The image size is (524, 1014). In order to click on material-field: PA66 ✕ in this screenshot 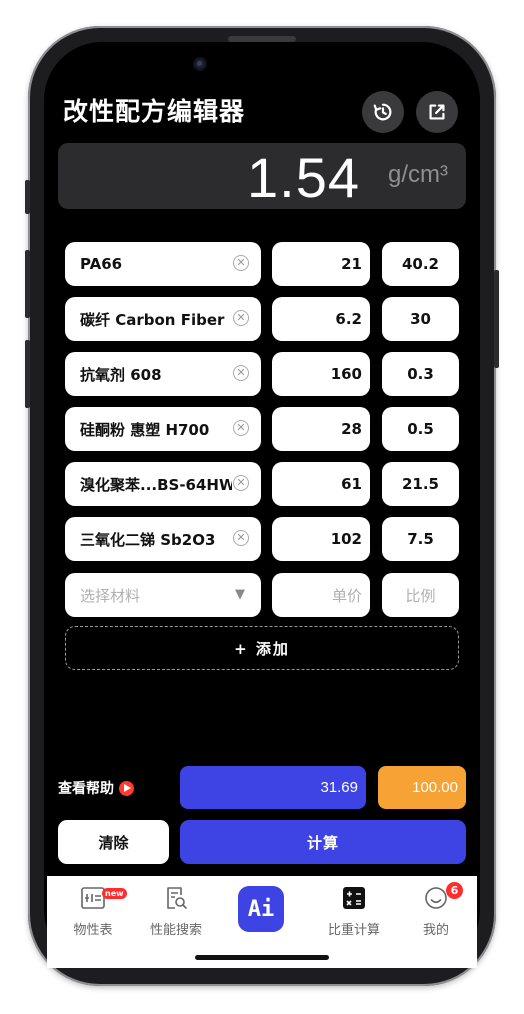, I will do `click(163, 264)`.